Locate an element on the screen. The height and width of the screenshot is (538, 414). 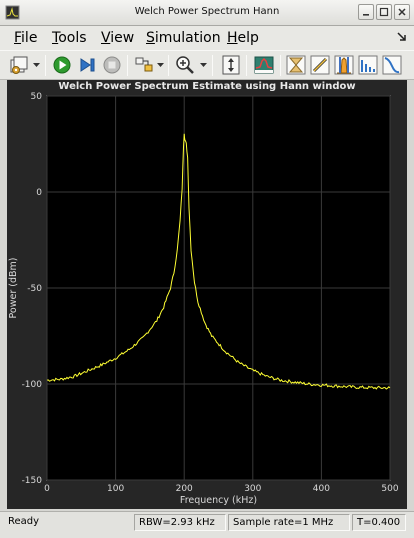
ccdf-measurements-button is located at coordinates (392, 65).